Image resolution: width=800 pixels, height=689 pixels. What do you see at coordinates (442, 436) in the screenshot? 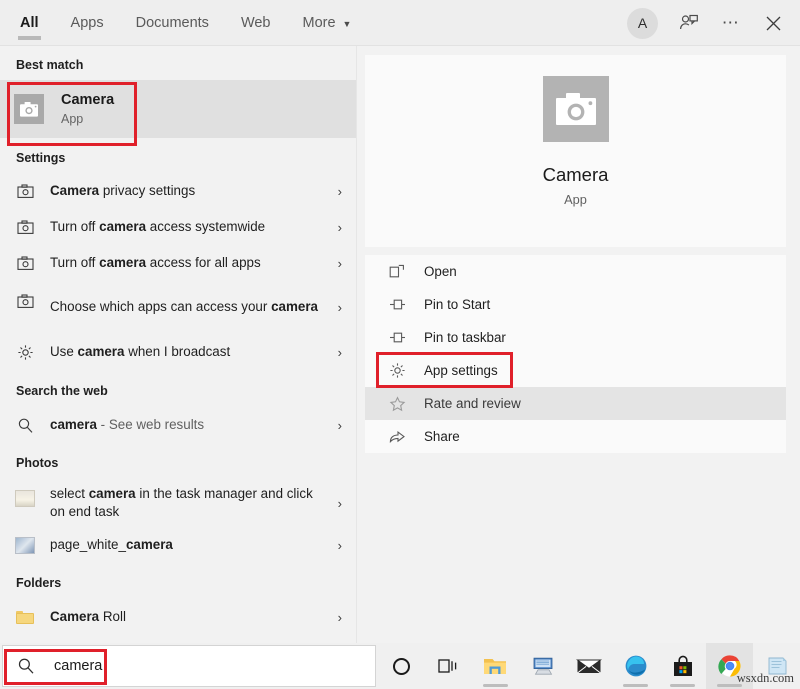
I see `action-share-label: Share` at bounding box center [442, 436].